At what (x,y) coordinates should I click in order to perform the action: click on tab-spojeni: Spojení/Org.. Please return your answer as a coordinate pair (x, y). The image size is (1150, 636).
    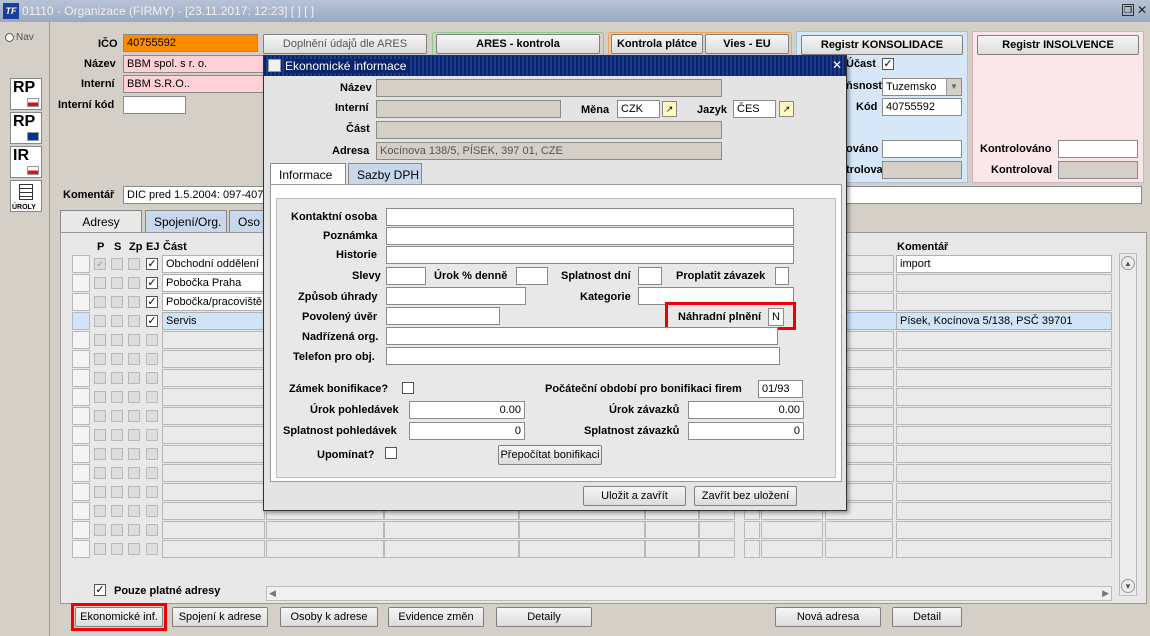
    Looking at the image, I should click on (186, 221).